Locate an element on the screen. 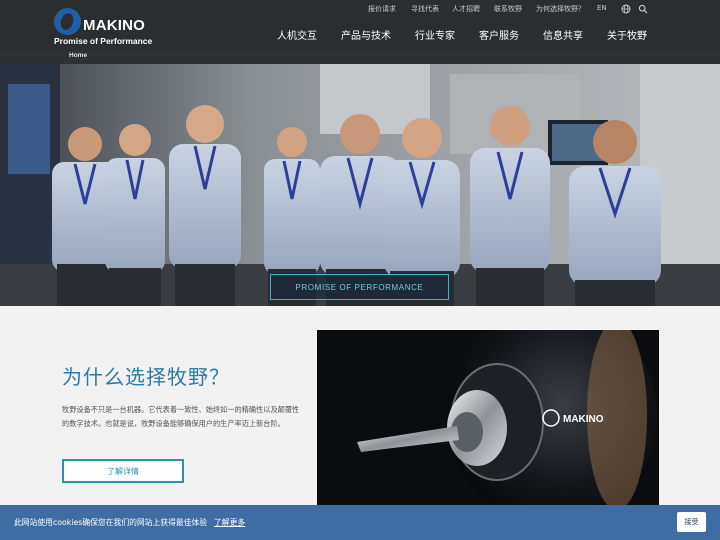  nav-about: 关于牧野 is located at coordinates (627, 34).